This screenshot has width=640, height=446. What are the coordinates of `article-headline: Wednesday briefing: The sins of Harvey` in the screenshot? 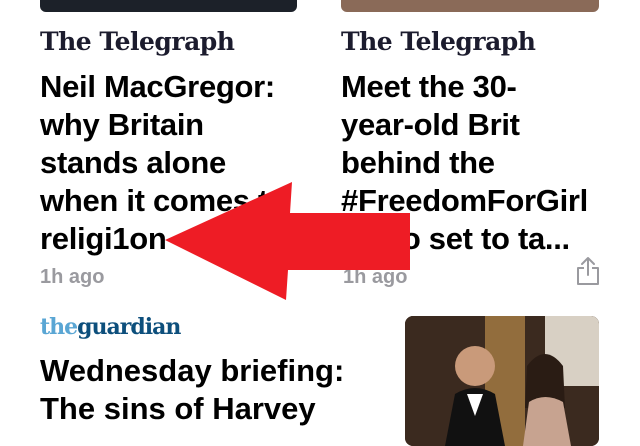 It's located at (205, 390).